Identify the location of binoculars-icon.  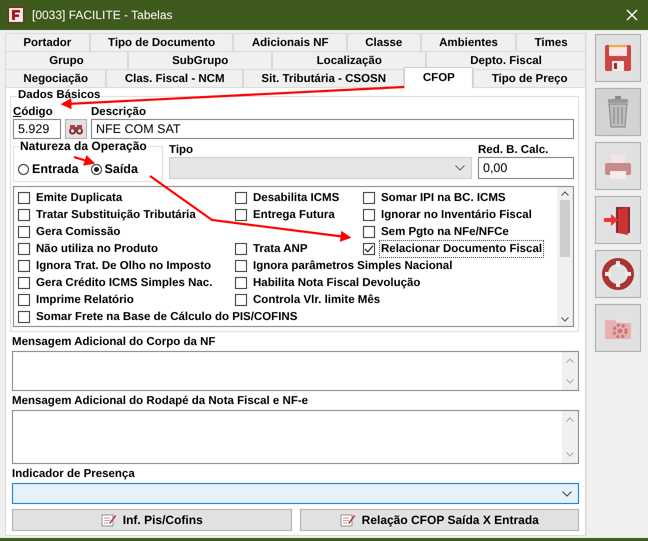
(76, 129).